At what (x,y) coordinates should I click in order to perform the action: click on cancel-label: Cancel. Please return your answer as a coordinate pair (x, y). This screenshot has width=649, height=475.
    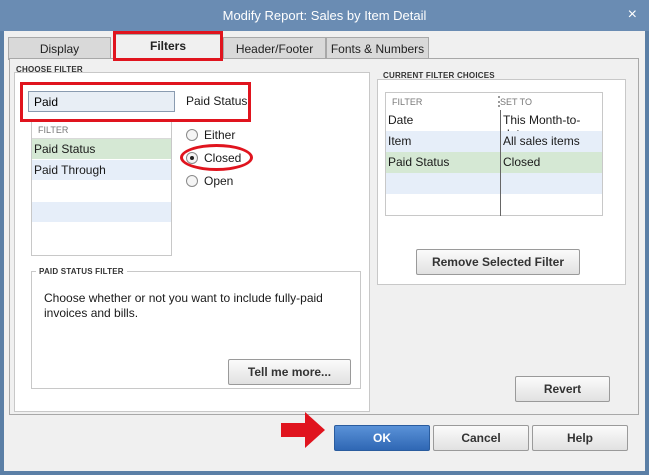
    Looking at the image, I should click on (481, 438).